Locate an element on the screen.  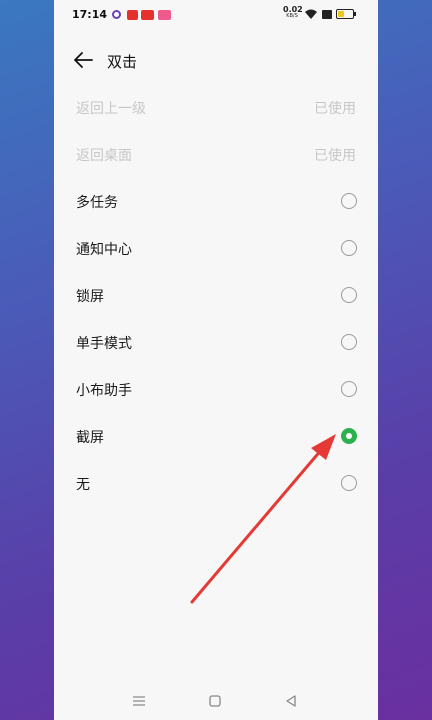
option-label: 锁屏 is located at coordinates (90, 297).